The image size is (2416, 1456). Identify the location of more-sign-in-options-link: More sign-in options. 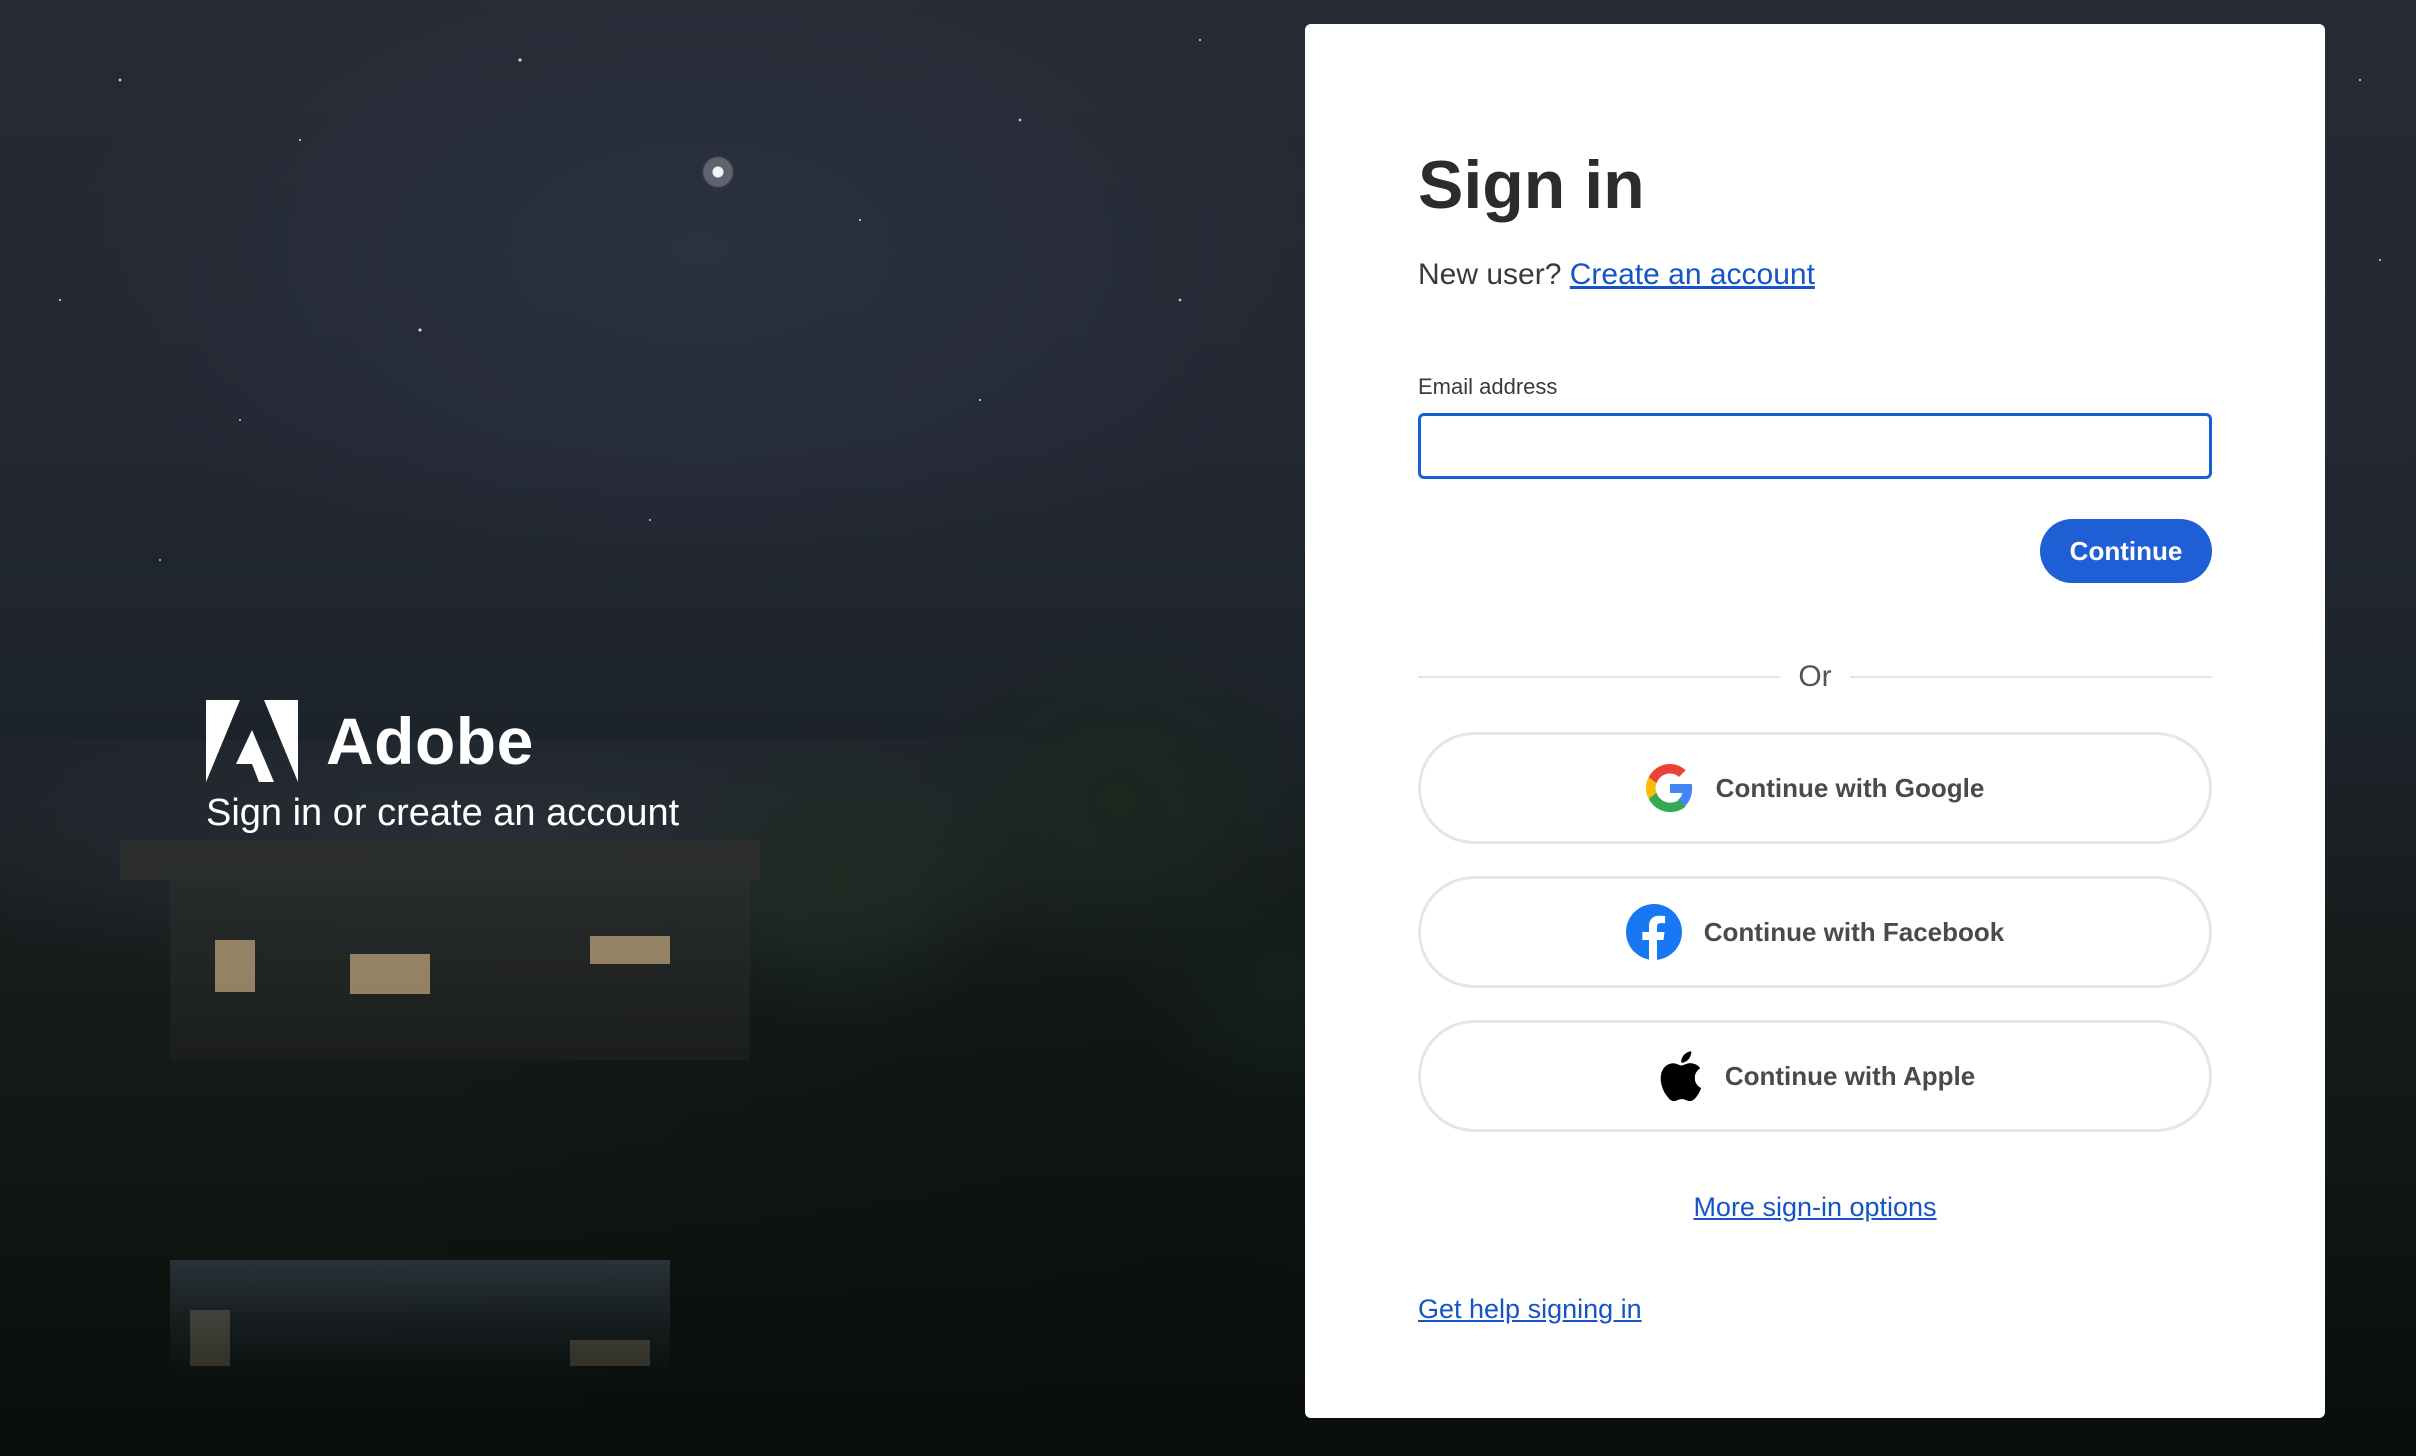
(1814, 1207).